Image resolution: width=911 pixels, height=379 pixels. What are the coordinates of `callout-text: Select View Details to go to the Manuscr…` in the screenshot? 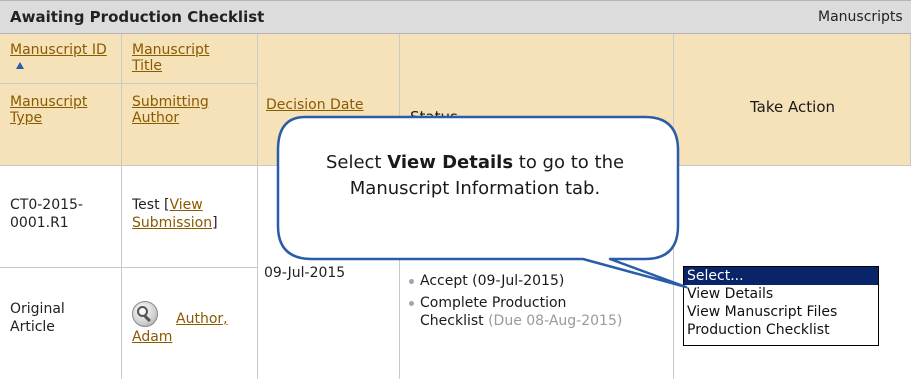 It's located at (475, 175).